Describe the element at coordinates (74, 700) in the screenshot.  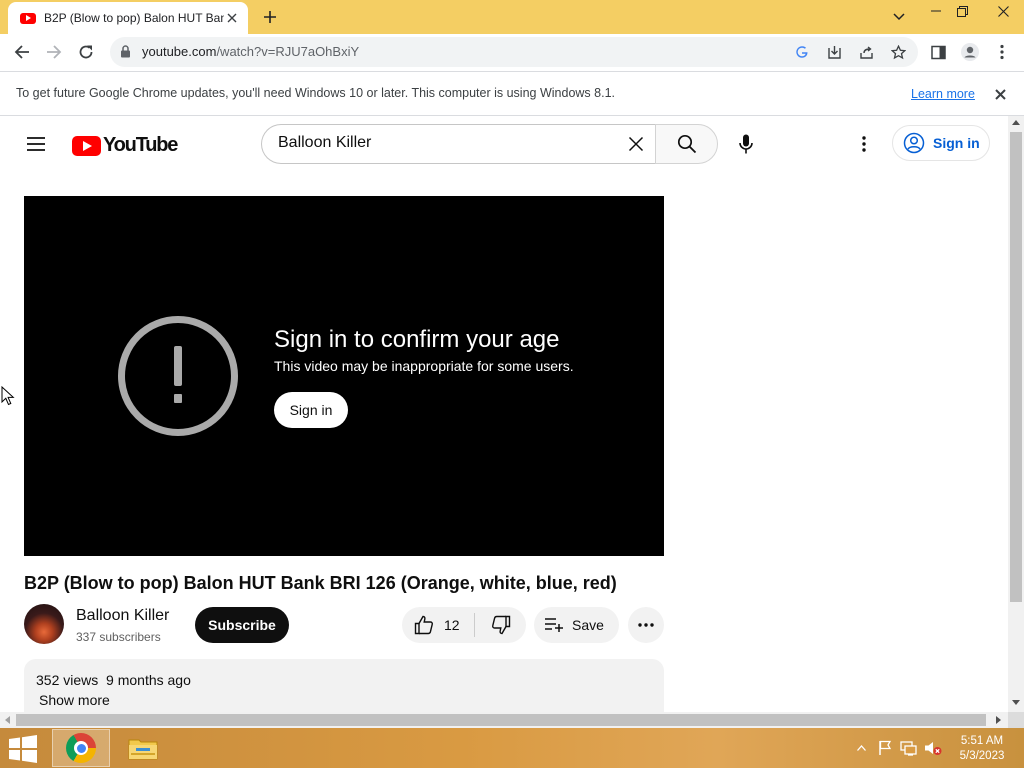
I see `show-more-link: Show more` at that location.